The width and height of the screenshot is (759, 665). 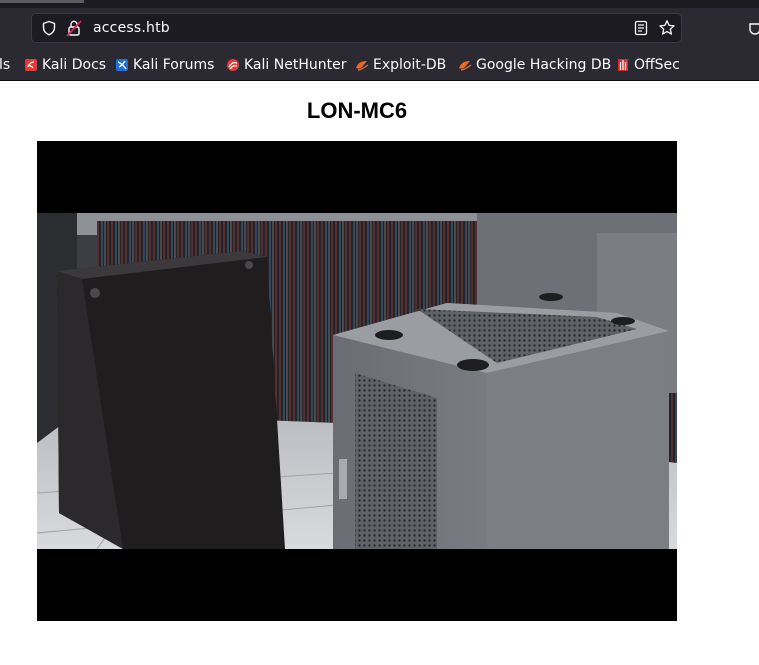 I want to click on bookmark-exploit-db: Exploit-DB, so click(x=400, y=65).